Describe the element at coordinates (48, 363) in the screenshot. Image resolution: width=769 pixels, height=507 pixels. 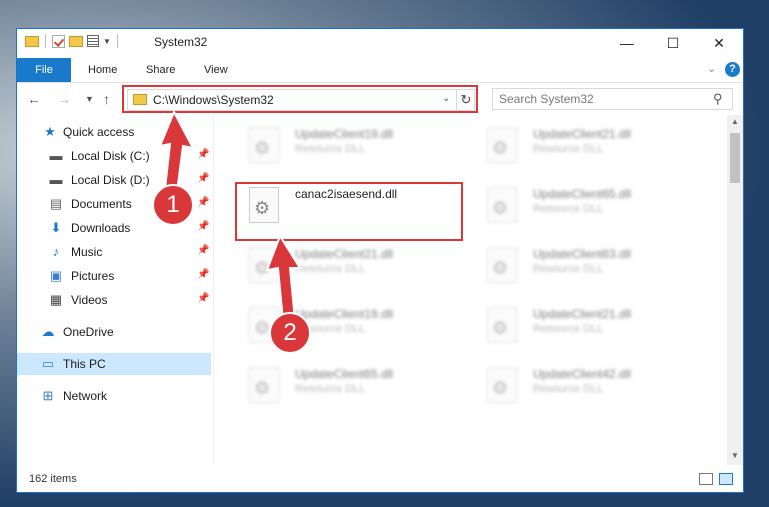
I see `computer-icon: ▭` at that location.